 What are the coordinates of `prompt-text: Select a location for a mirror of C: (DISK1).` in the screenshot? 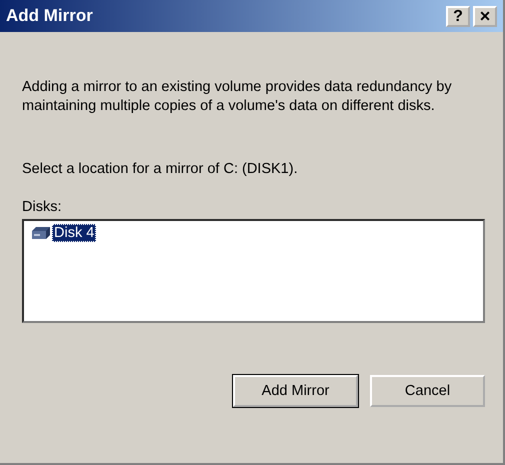 It's located at (160, 169).